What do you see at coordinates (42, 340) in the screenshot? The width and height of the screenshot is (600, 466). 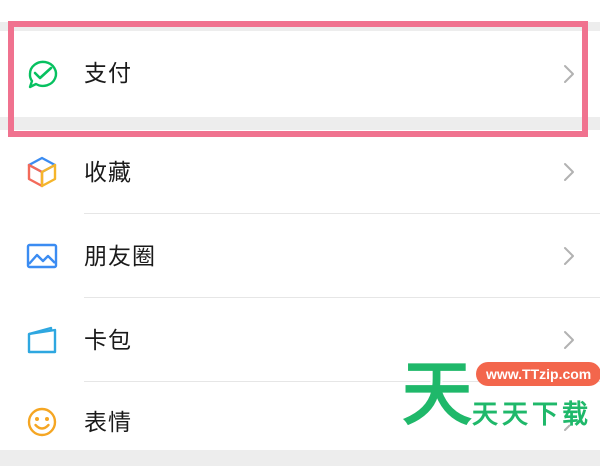 I see `card-icon` at bounding box center [42, 340].